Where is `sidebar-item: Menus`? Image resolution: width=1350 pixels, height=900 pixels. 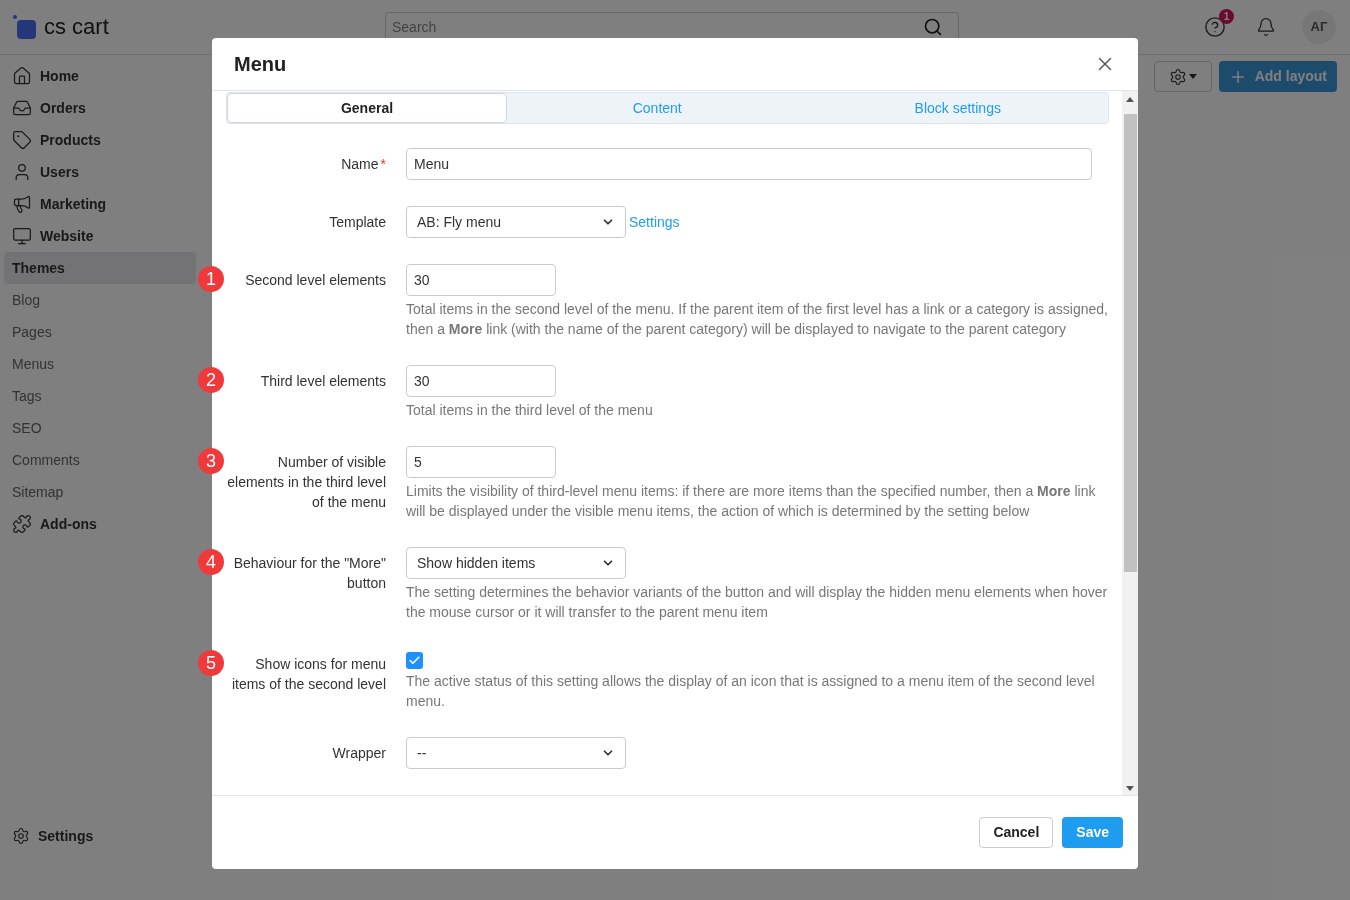
sidebar-item: Menus is located at coordinates (100, 364).